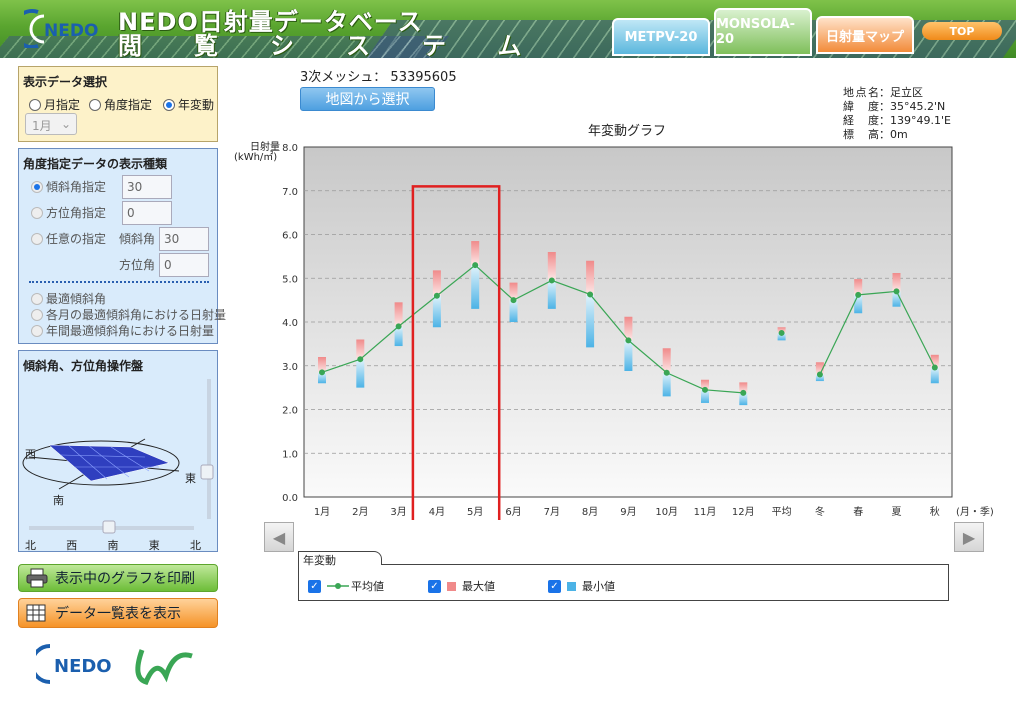 This screenshot has width=1016, height=712. Describe the element at coordinates (314, 586) in the screenshot. I see `checkbox-avg: ✓` at that location.